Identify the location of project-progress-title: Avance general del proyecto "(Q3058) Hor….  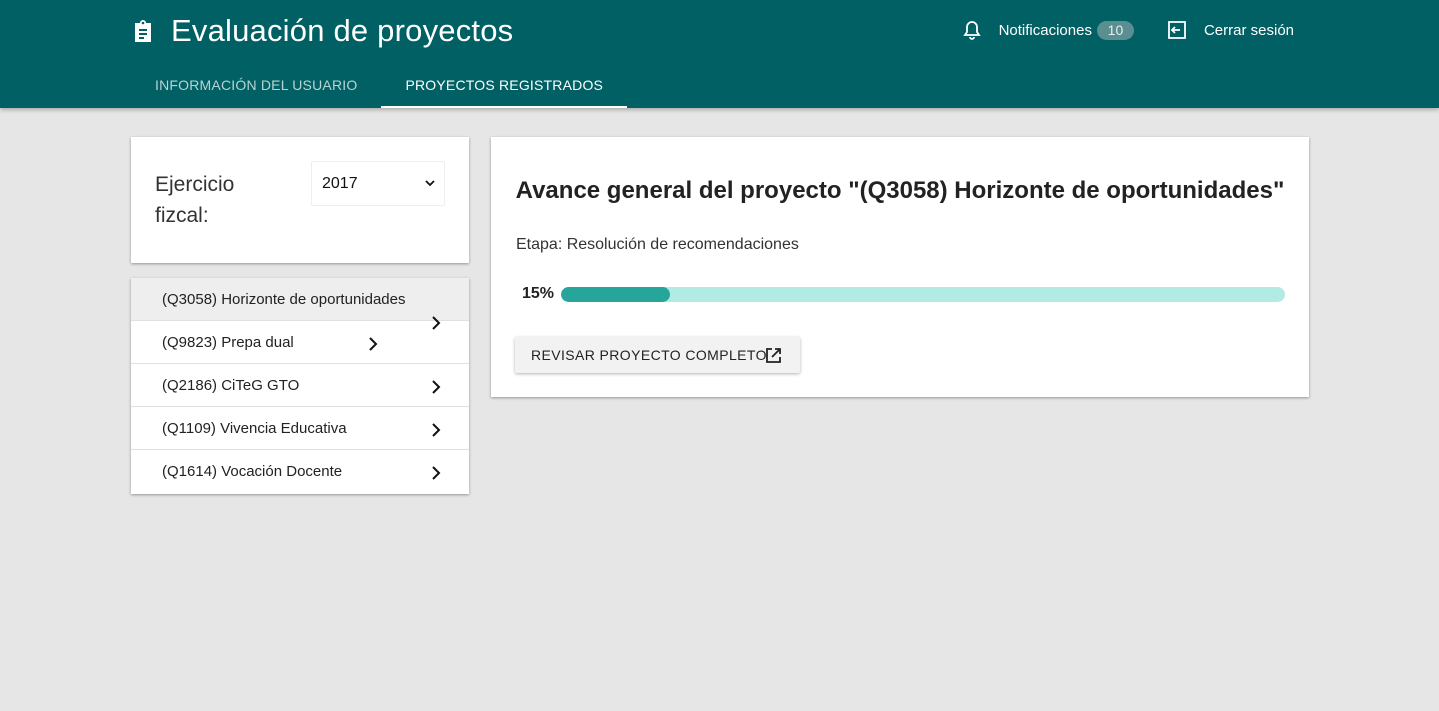
(900, 190).